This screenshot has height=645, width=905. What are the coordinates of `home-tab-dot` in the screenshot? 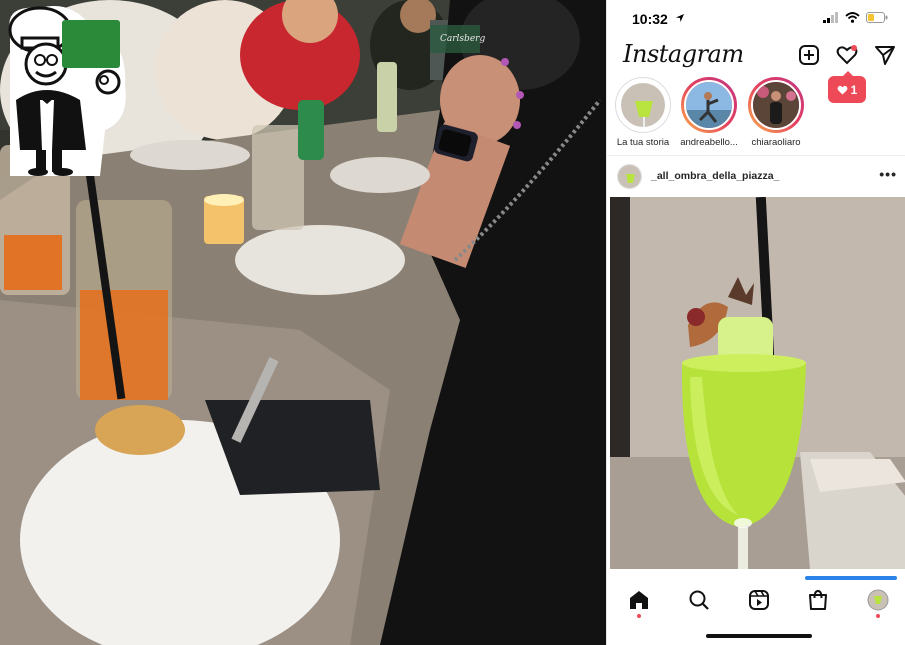 It's located at (639, 616).